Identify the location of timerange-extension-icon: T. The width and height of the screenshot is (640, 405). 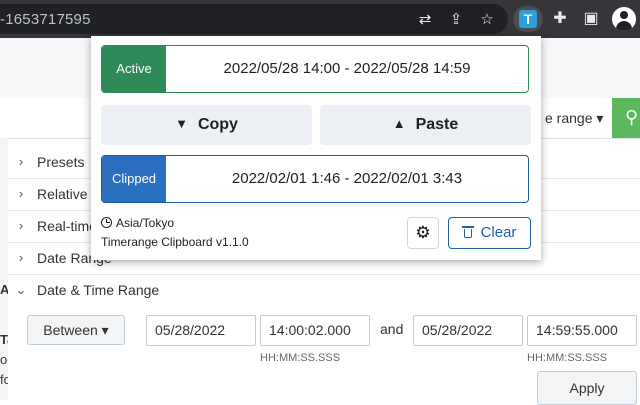
(528, 19).